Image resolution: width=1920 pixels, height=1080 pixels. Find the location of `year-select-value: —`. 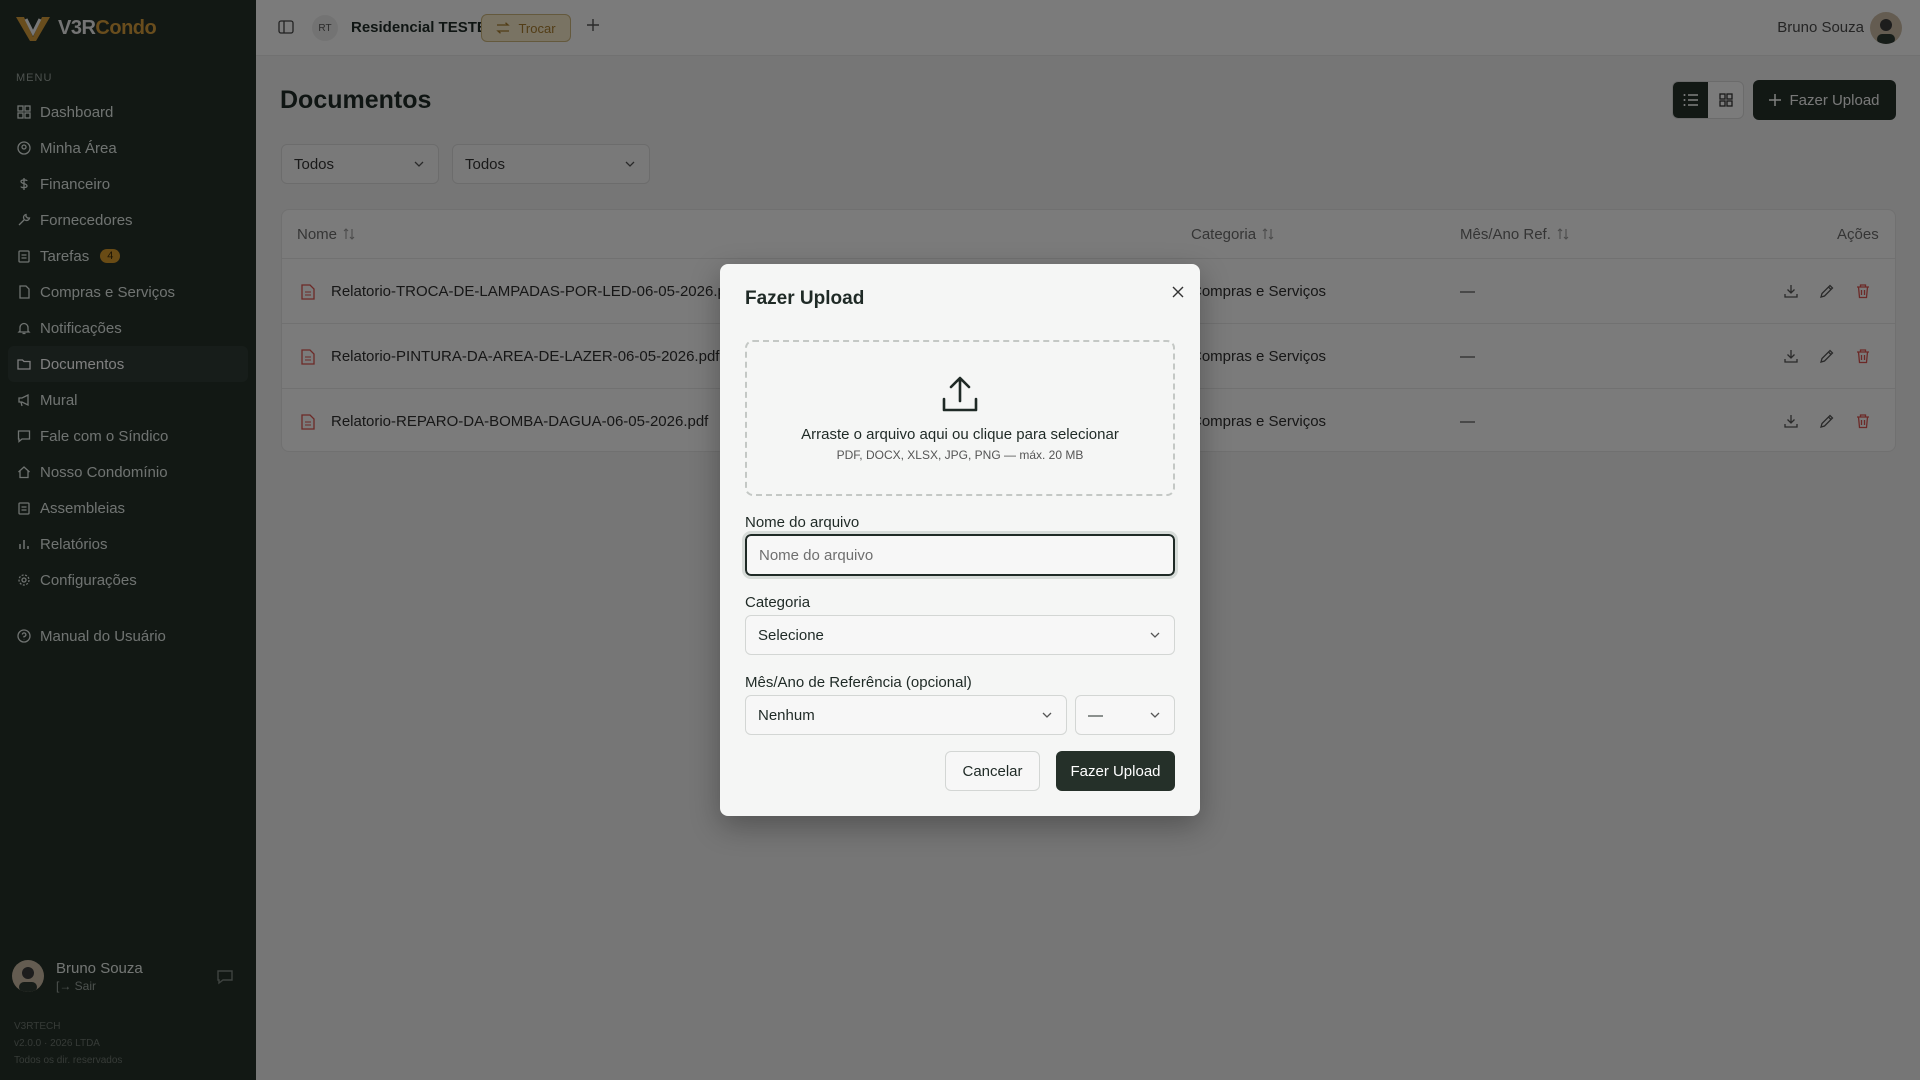

year-select-value: — is located at coordinates (1095, 715).